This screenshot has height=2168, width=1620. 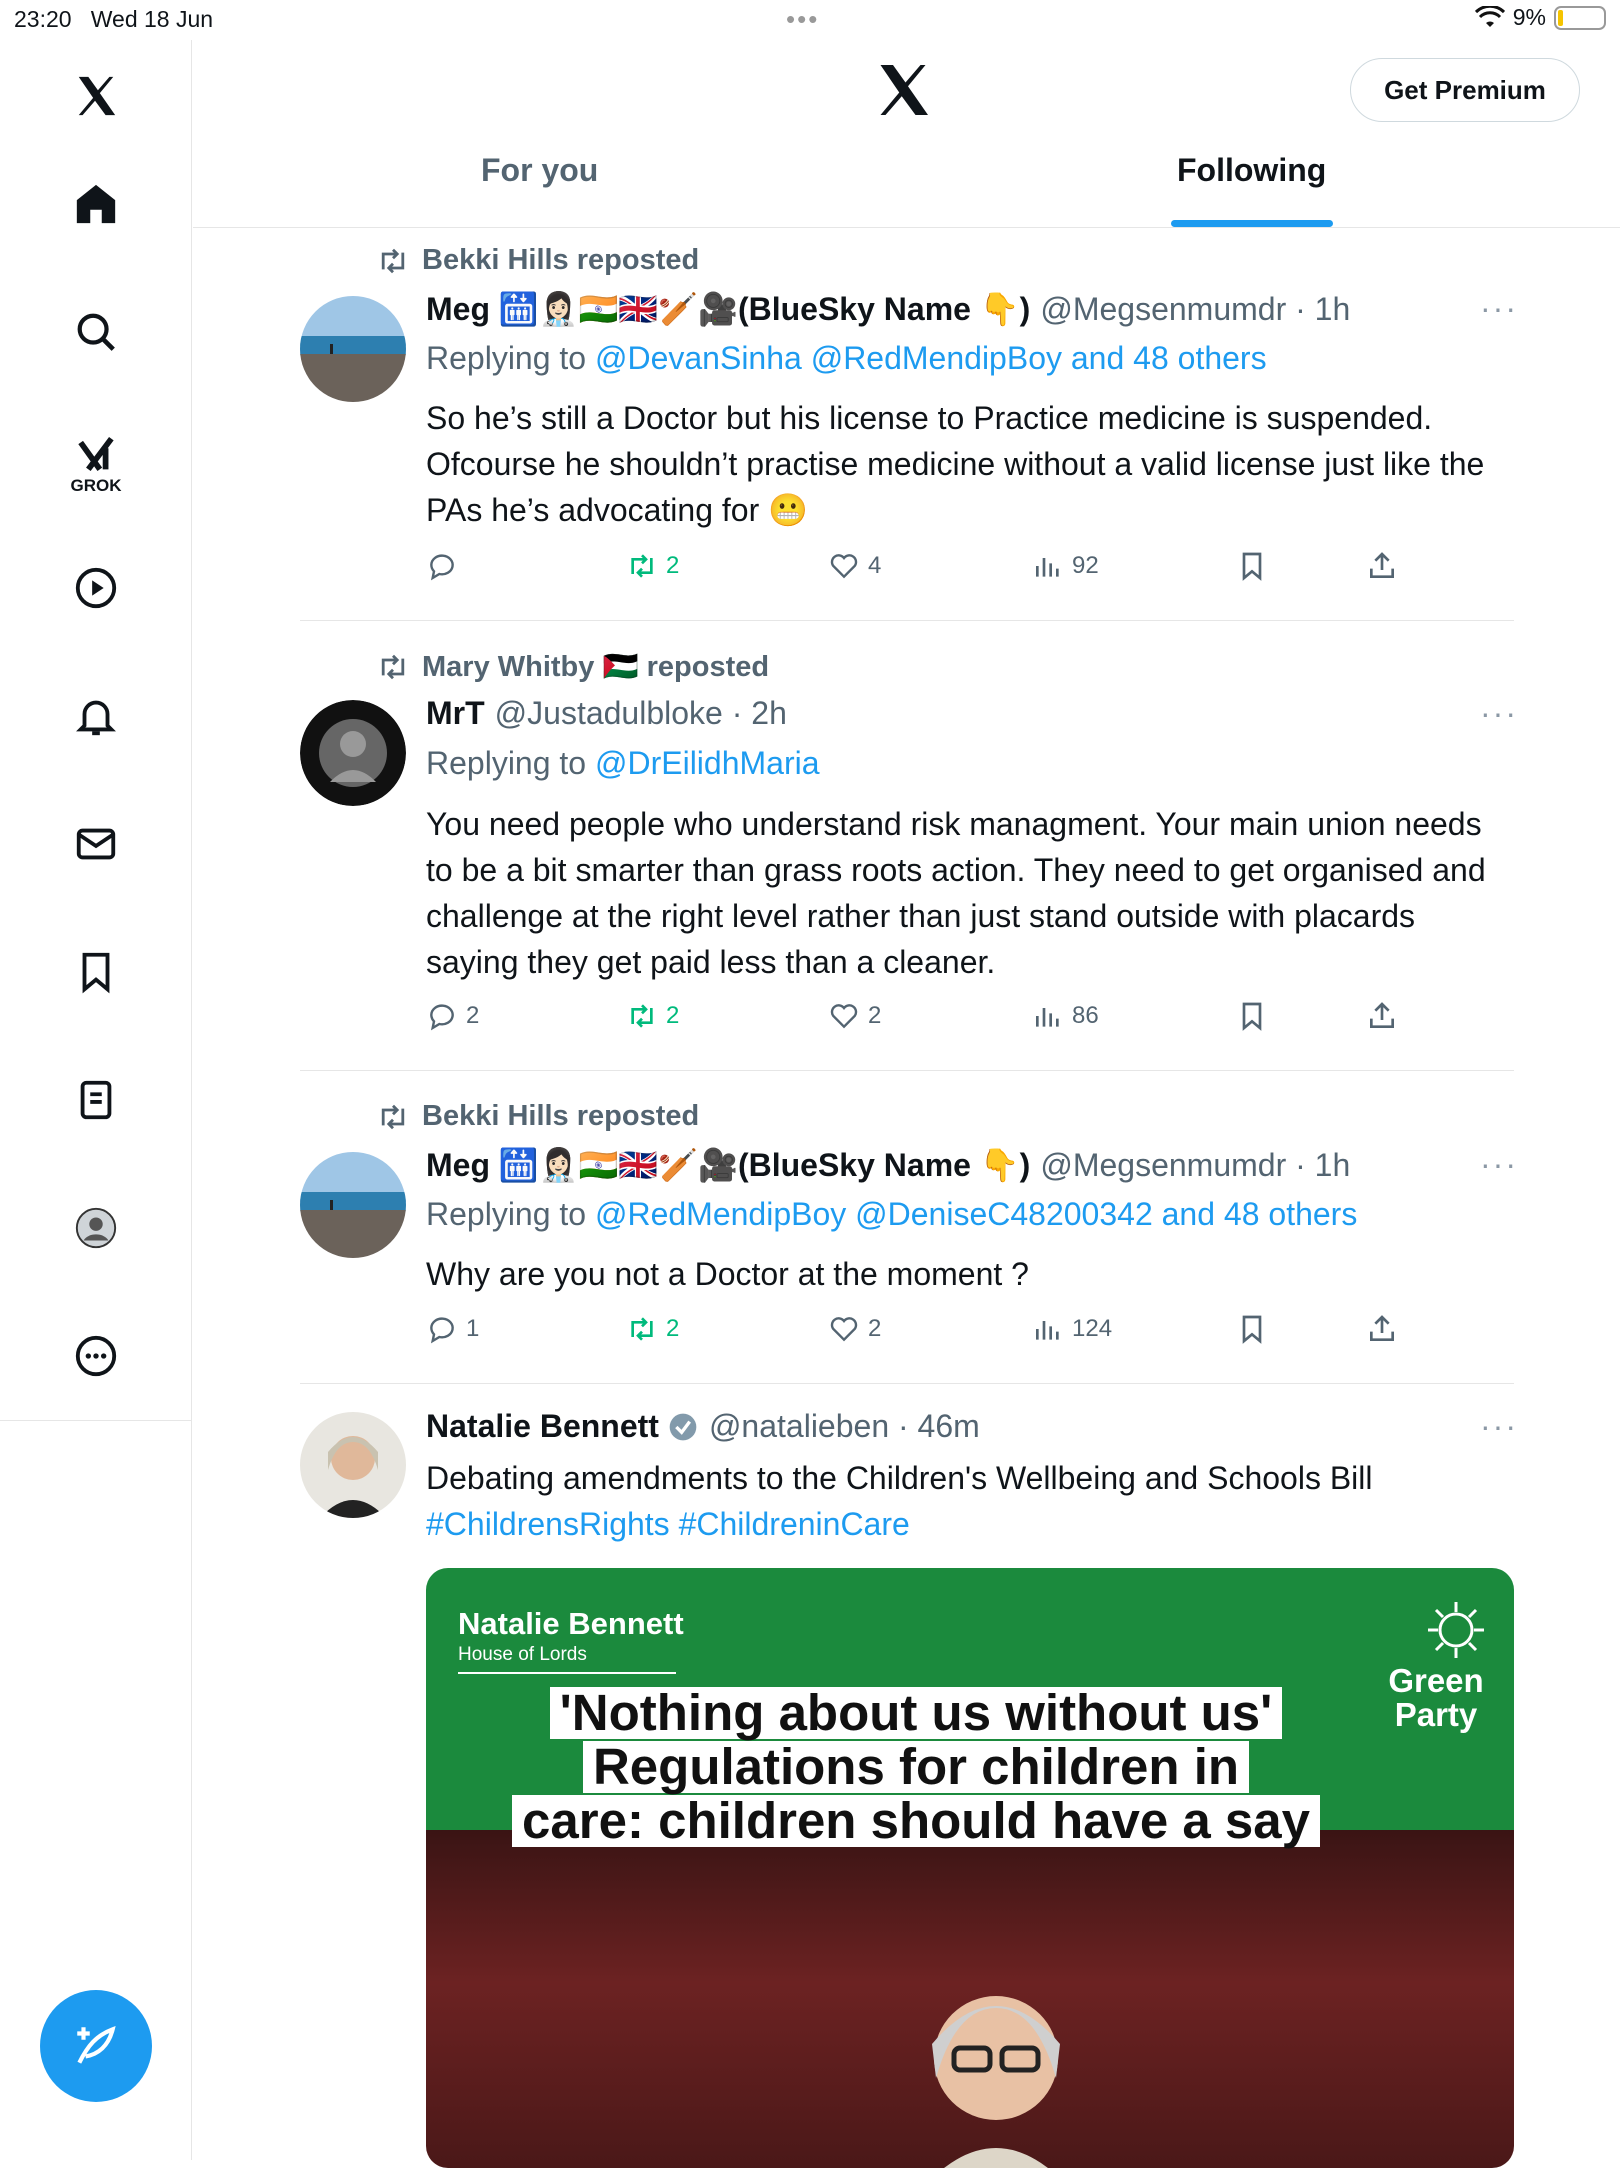 I want to click on wifi-icon, so click(x=1489, y=16).